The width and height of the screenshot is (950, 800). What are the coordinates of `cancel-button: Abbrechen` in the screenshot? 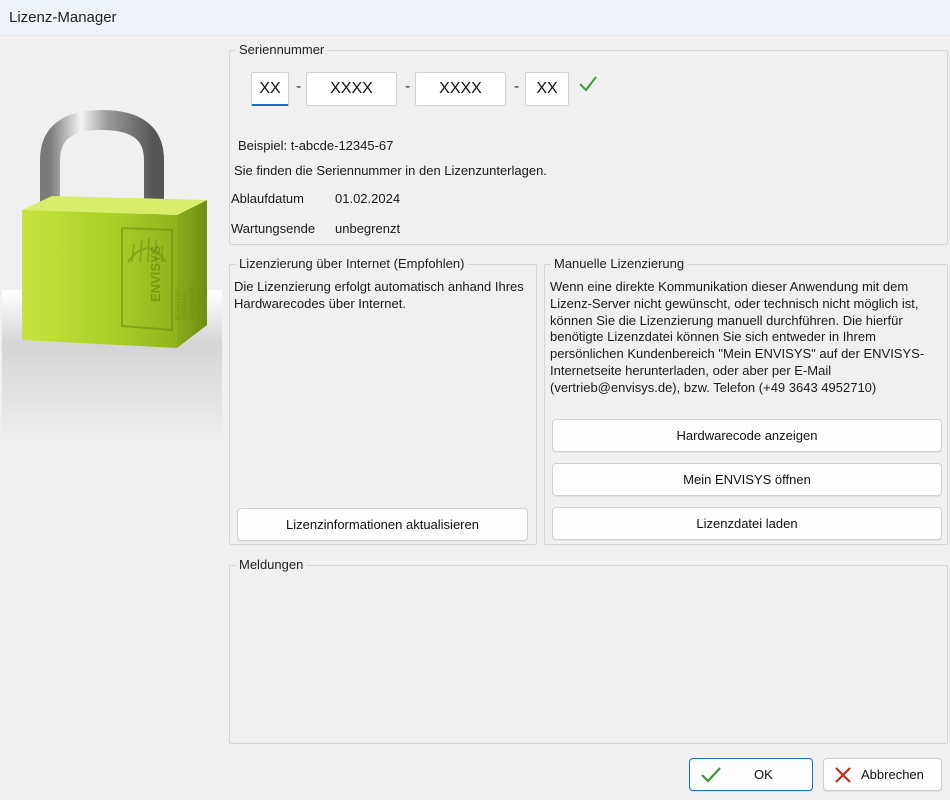 It's located at (882, 774).